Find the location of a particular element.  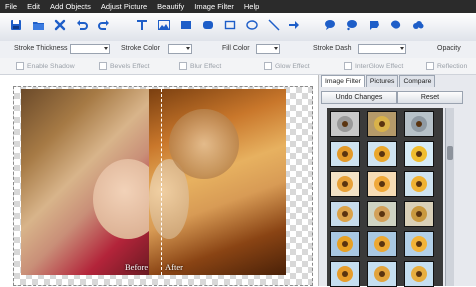

tab-compare: Compare is located at coordinates (417, 81).